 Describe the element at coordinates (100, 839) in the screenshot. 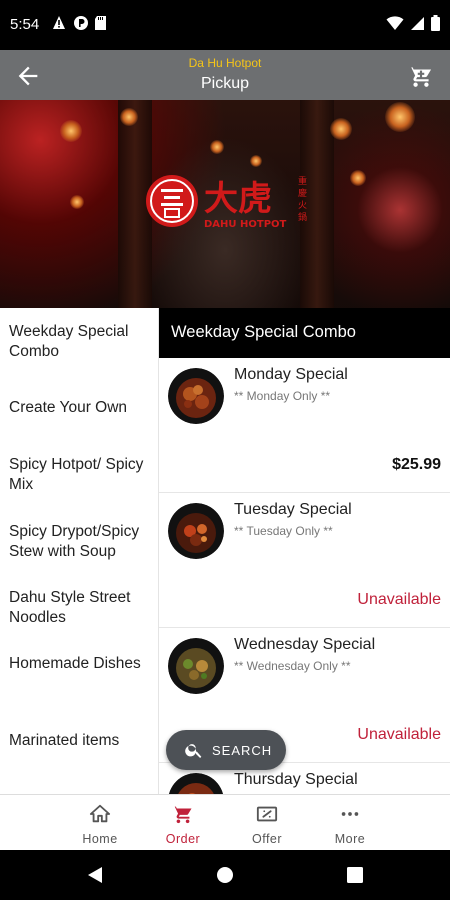

I see `nav-home-label: Home` at that location.